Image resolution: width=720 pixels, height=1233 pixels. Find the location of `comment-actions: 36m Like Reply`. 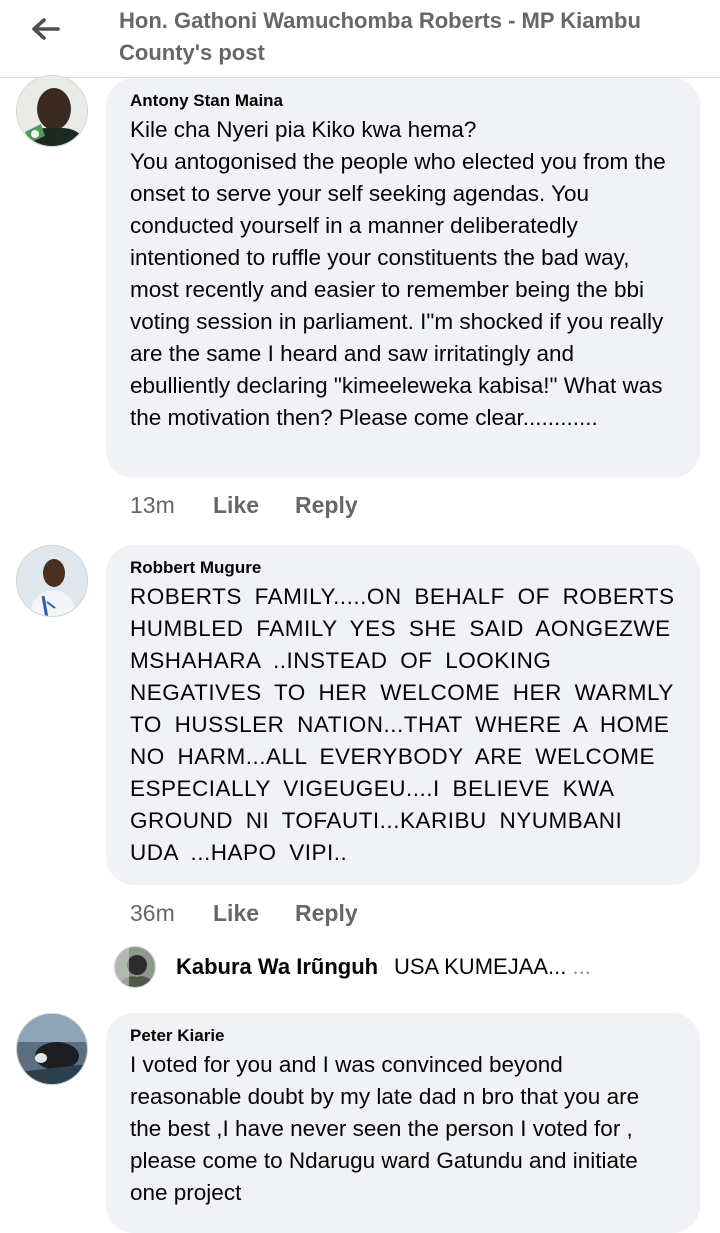

comment-actions: 36m Like Reply is located at coordinates (244, 913).